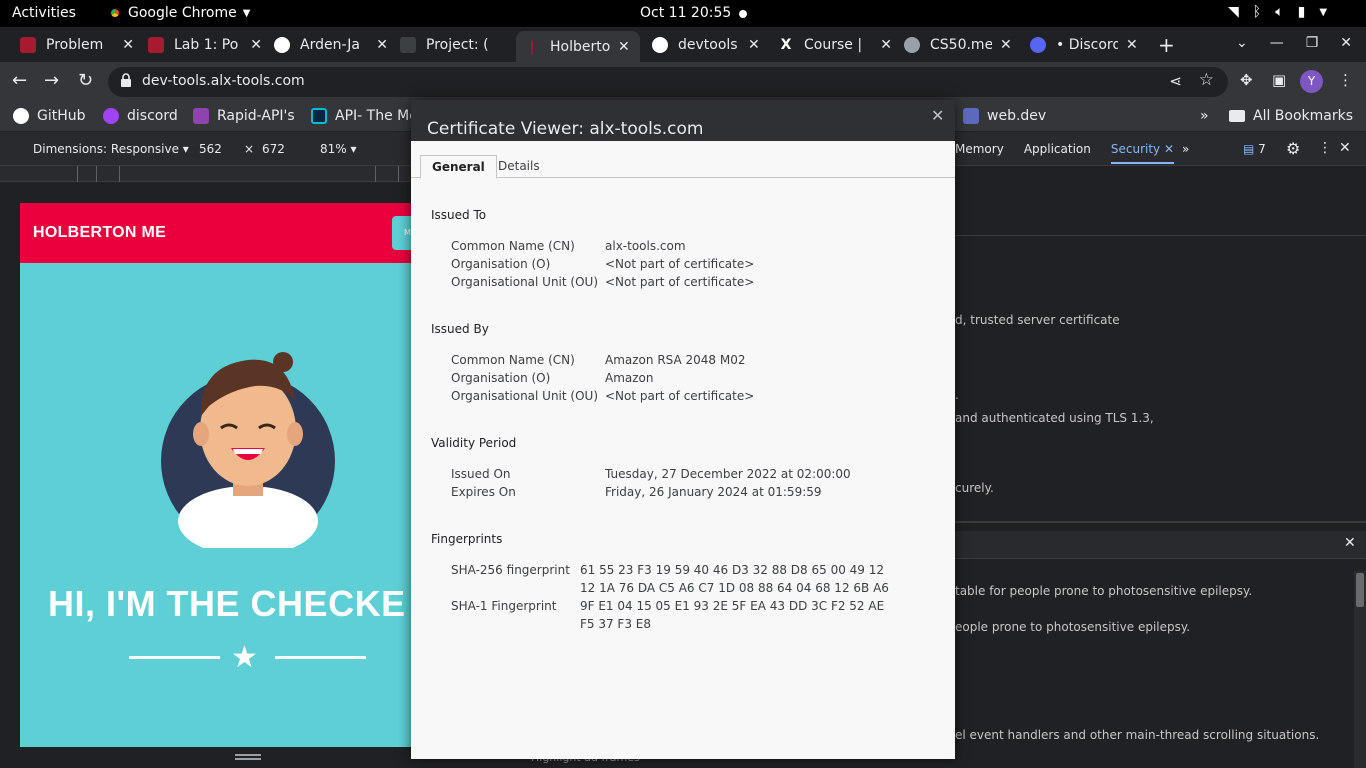 The image size is (1366, 768). Describe the element at coordinates (223, 81) in the screenshot. I see `url-text: dev-tools.alx-tools.com` at that location.